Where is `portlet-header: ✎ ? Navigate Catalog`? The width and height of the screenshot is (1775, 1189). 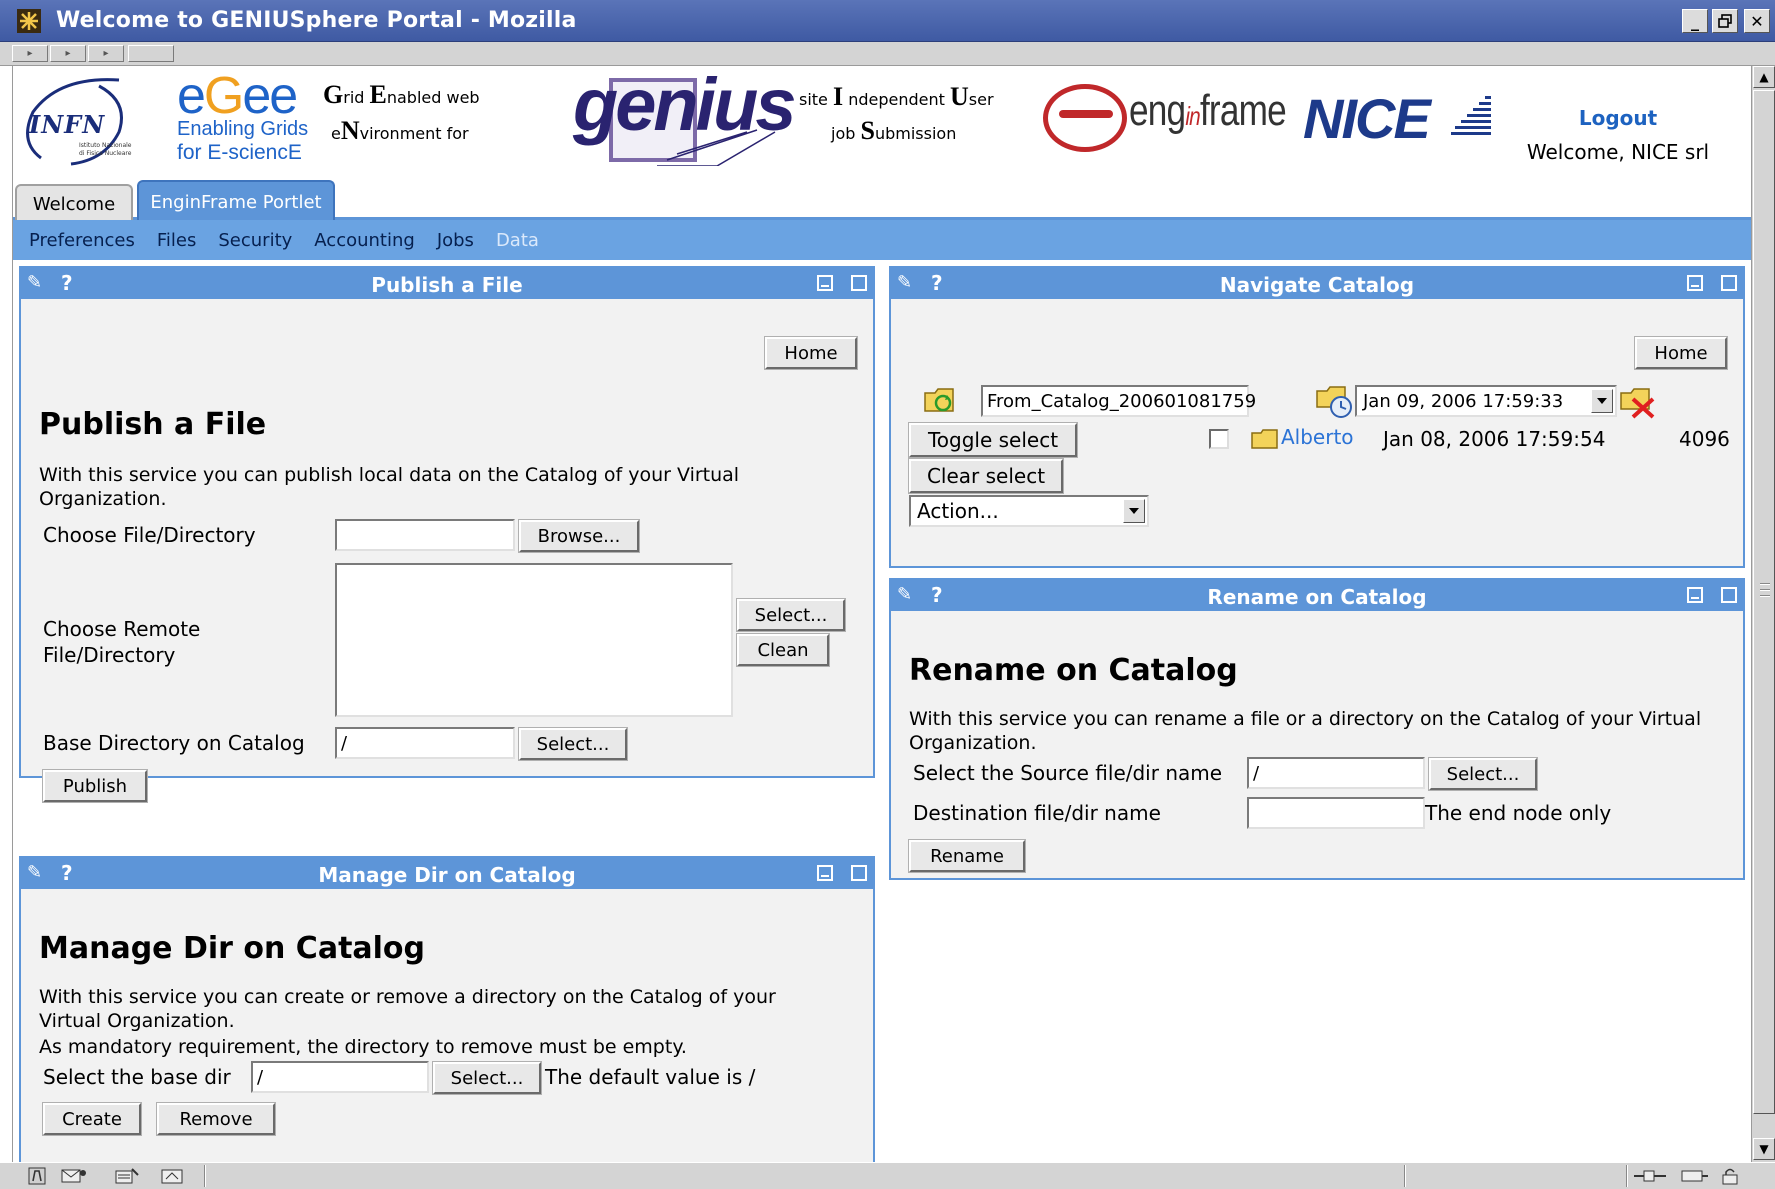
portlet-header: ✎ ? Navigate Catalog is located at coordinates (1317, 283).